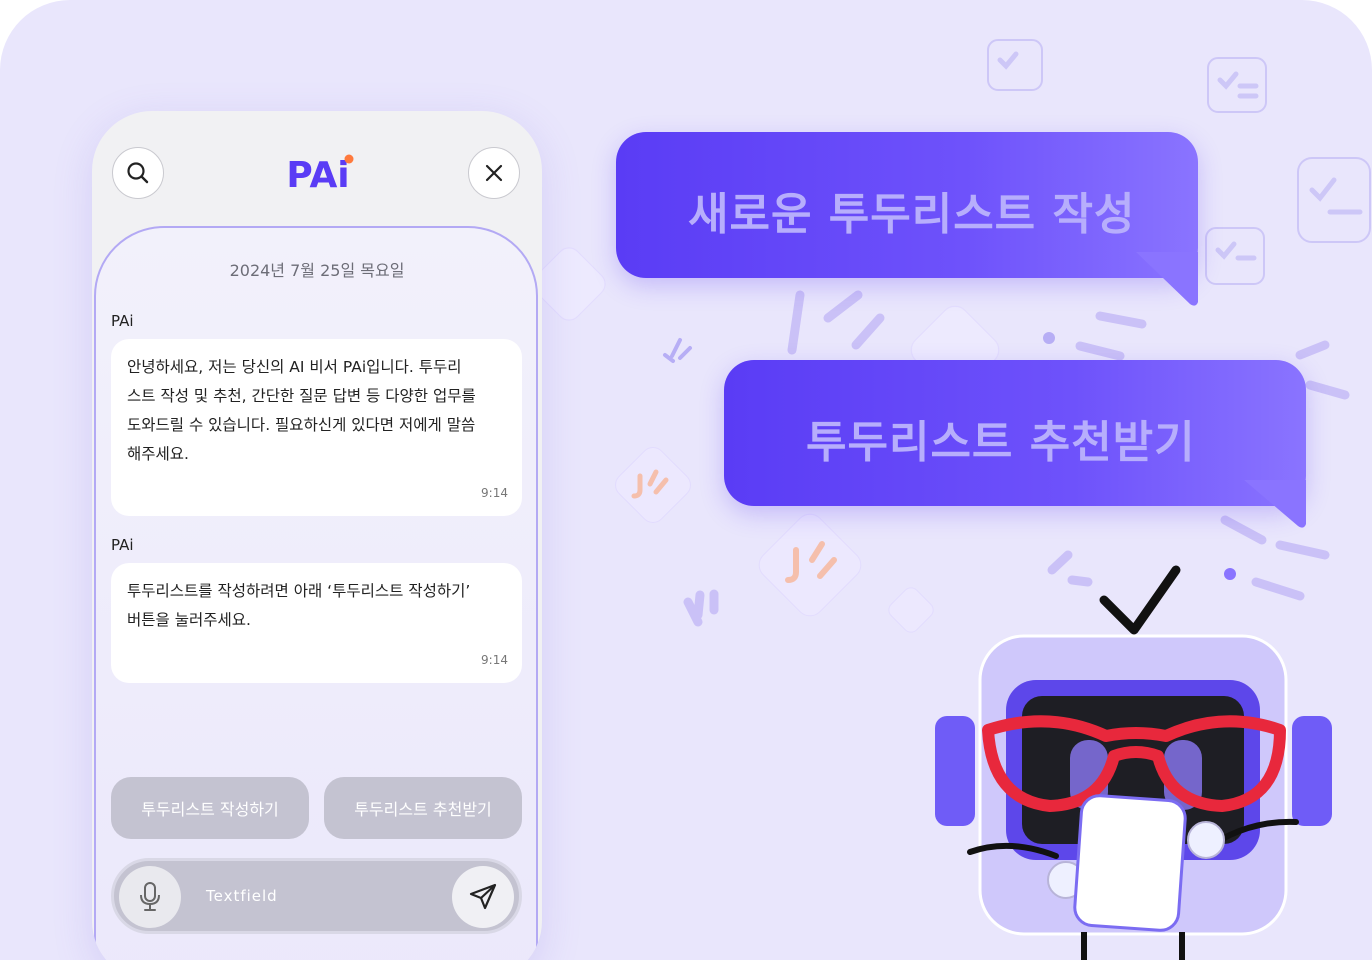 This screenshot has height=960, width=1372. What do you see at coordinates (158, 454) in the screenshot?
I see `message-line: 해주세요.` at bounding box center [158, 454].